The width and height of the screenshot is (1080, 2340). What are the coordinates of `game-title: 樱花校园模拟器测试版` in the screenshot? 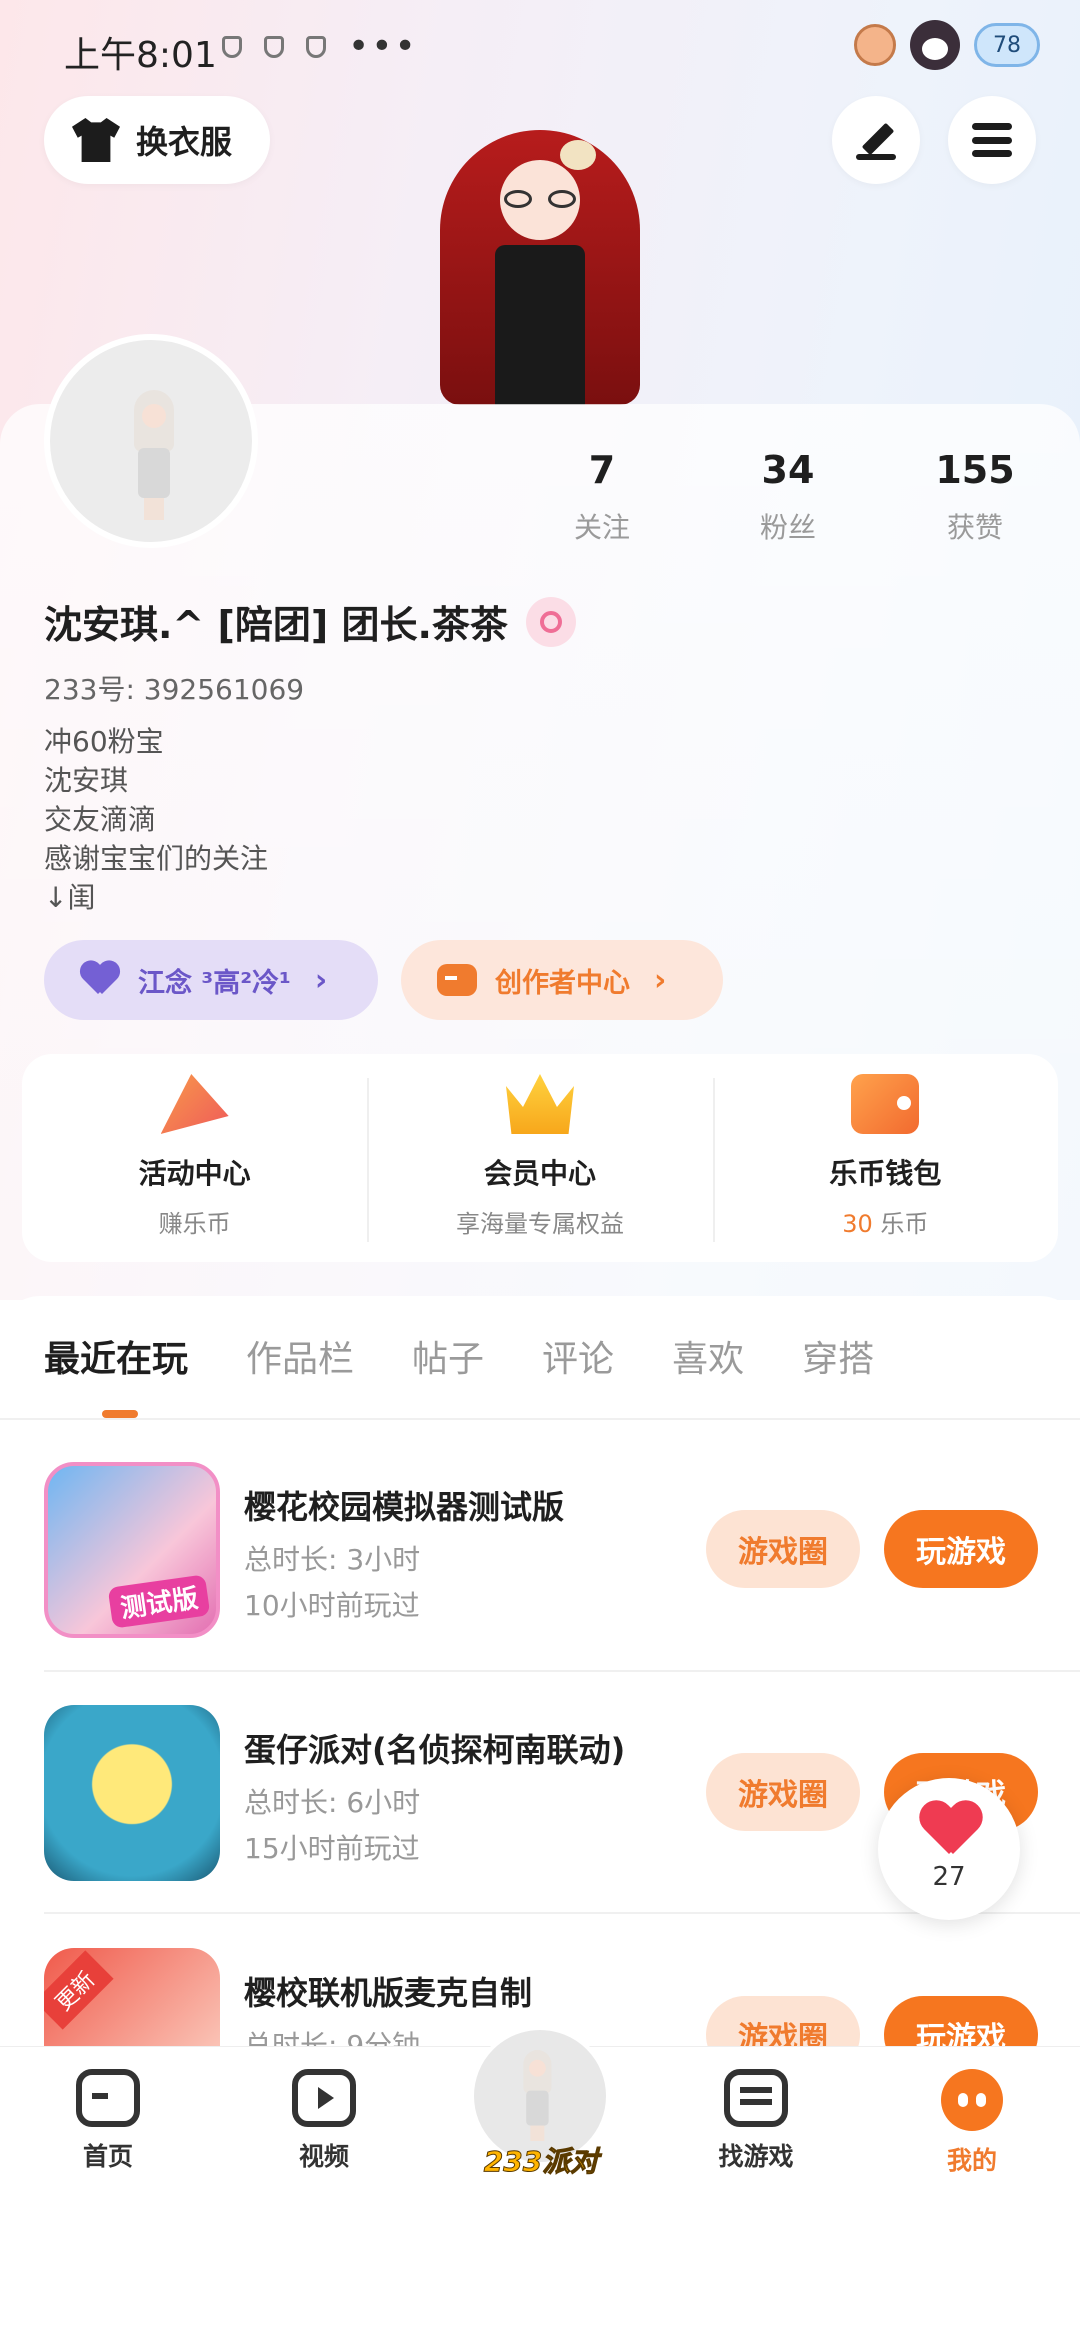 It's located at (404, 1507).